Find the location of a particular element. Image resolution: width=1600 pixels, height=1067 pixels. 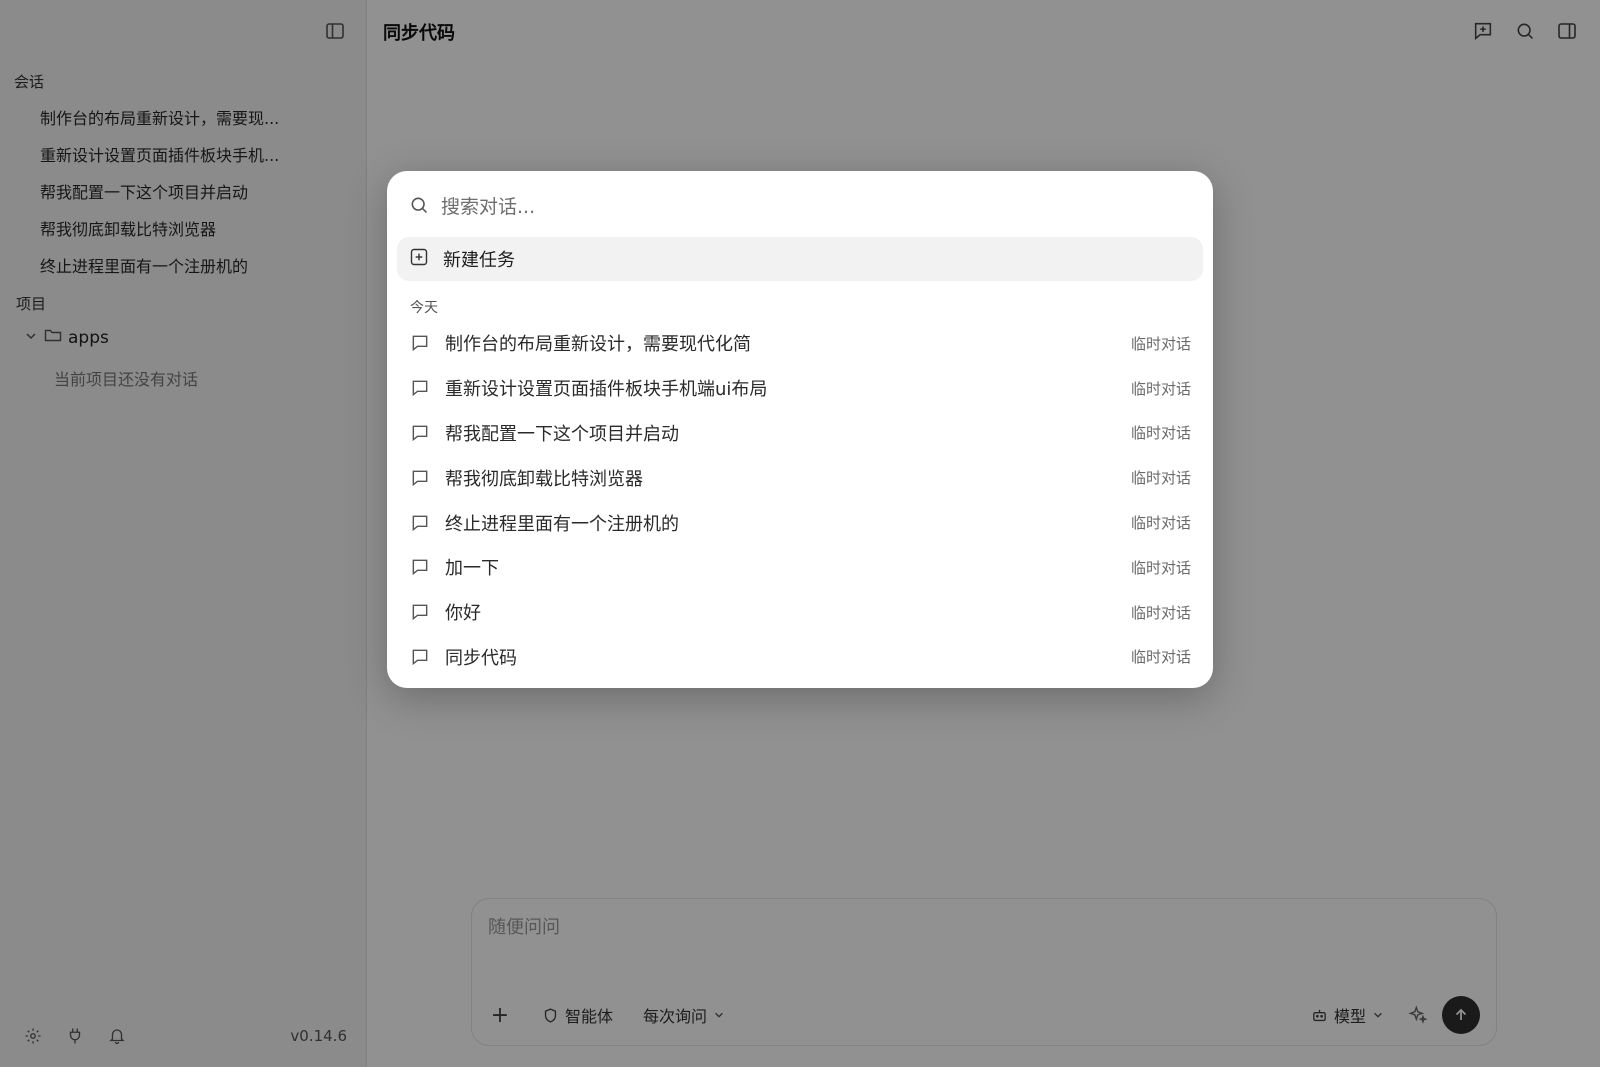

conversation-title: 你好 is located at coordinates (463, 614).